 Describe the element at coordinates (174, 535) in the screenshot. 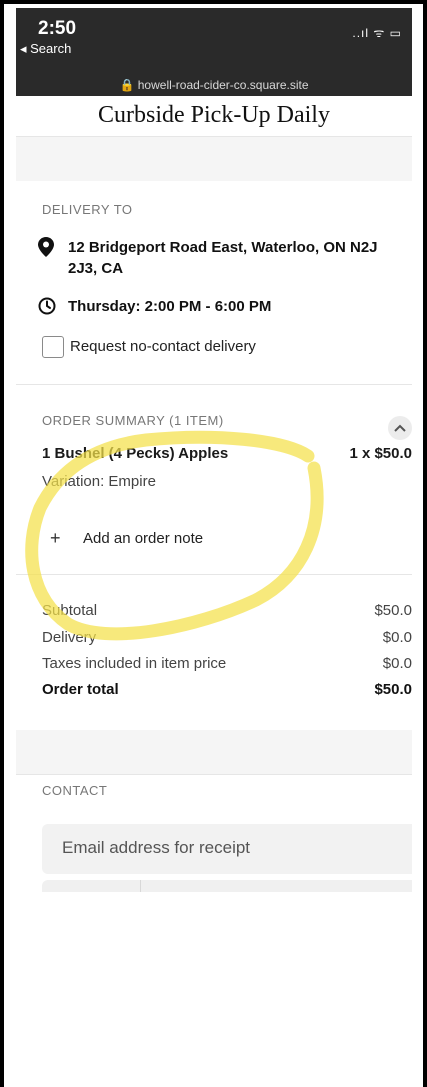

I see `yellow-highlight-annotation` at that location.